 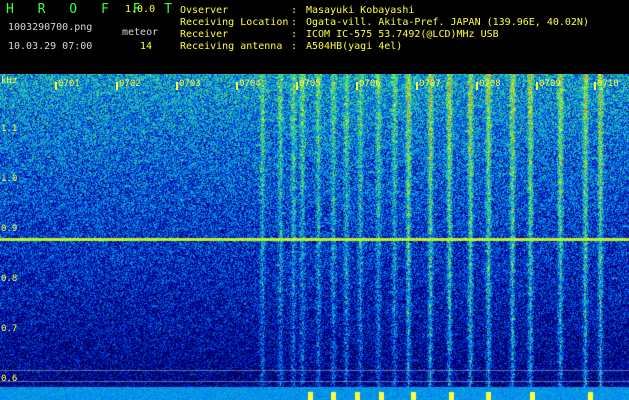 What do you see at coordinates (9, 279) in the screenshot?
I see `y-tick-label: 0.8` at bounding box center [9, 279].